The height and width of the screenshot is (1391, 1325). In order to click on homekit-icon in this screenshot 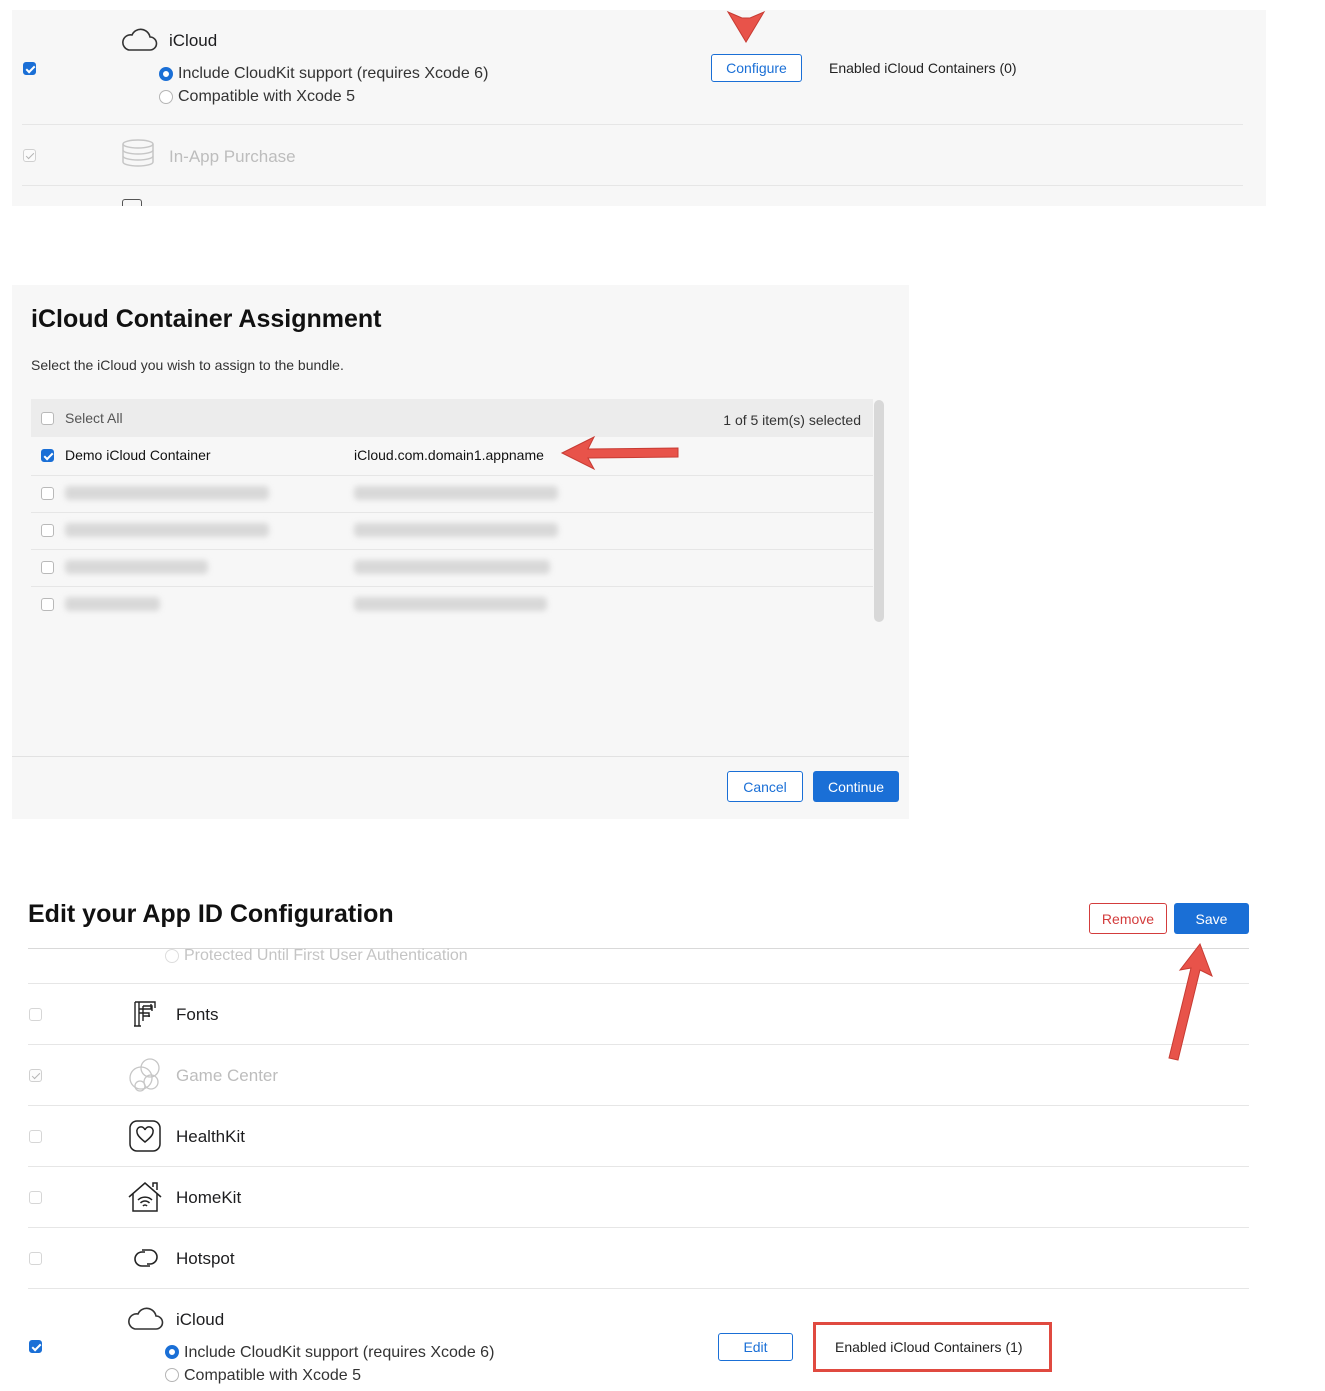, I will do `click(145, 1197)`.